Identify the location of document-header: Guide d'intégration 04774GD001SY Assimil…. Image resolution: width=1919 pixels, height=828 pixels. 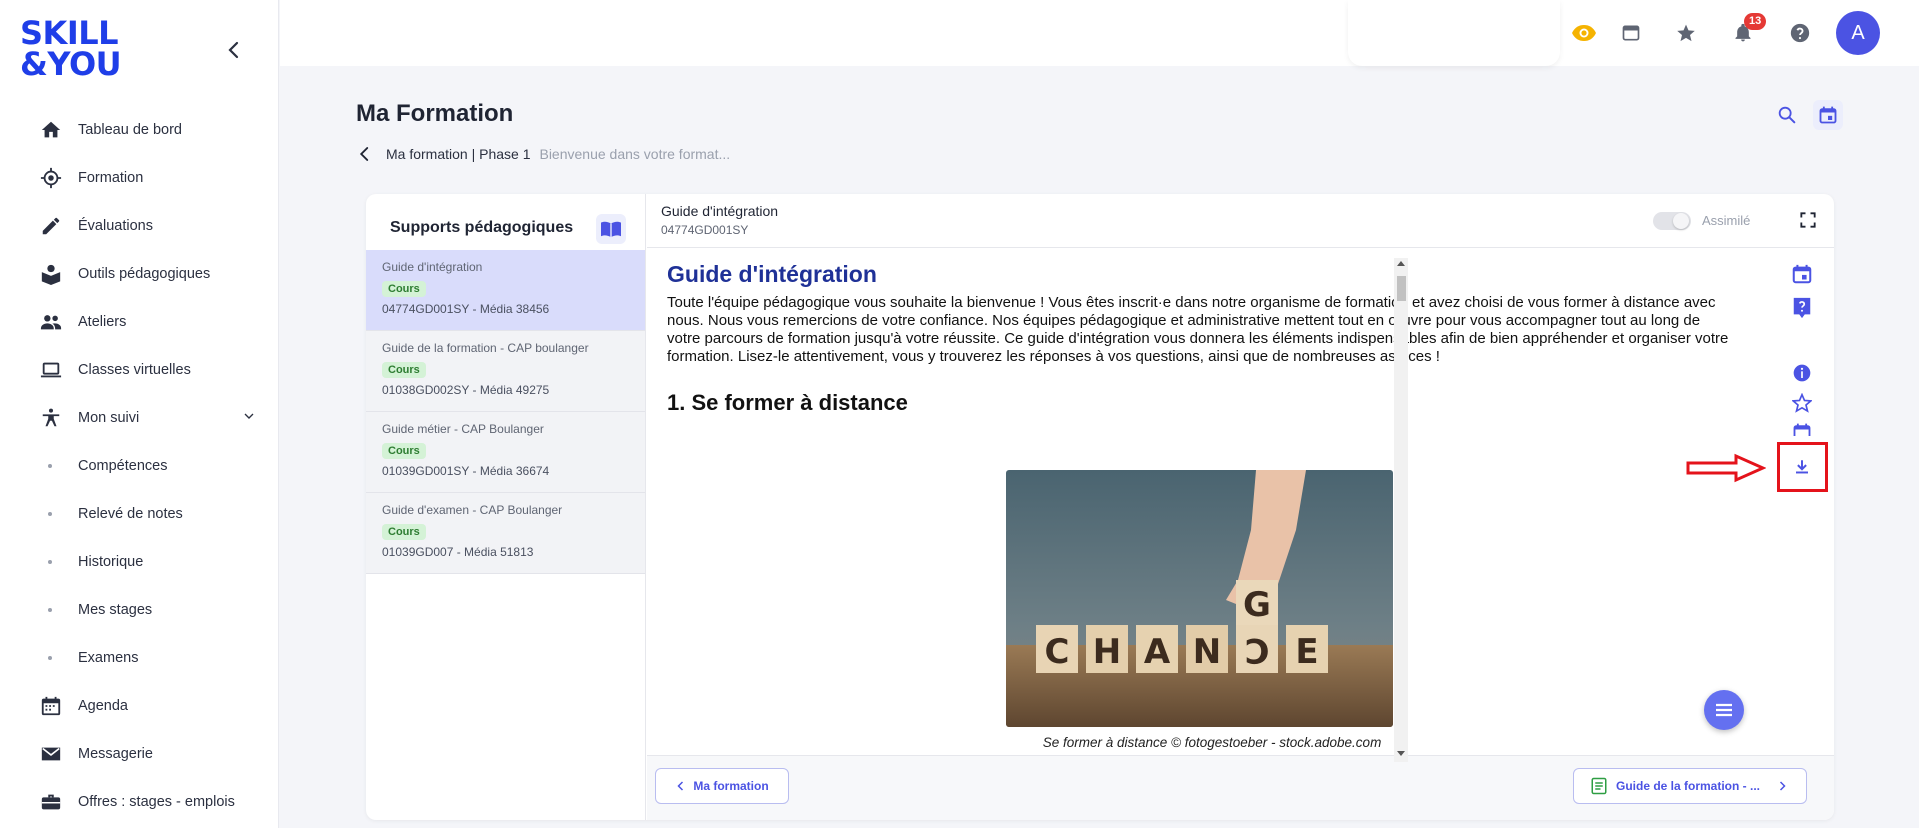
(1240, 221).